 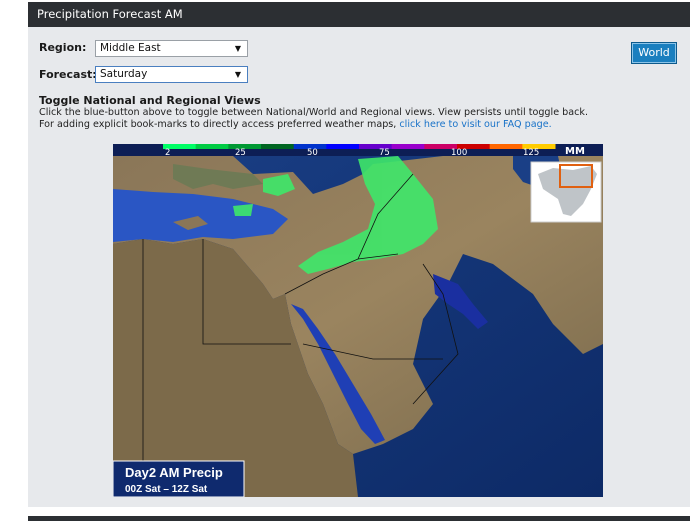 What do you see at coordinates (459, 153) in the screenshot?
I see `scale-tick-label: 100` at bounding box center [459, 153].